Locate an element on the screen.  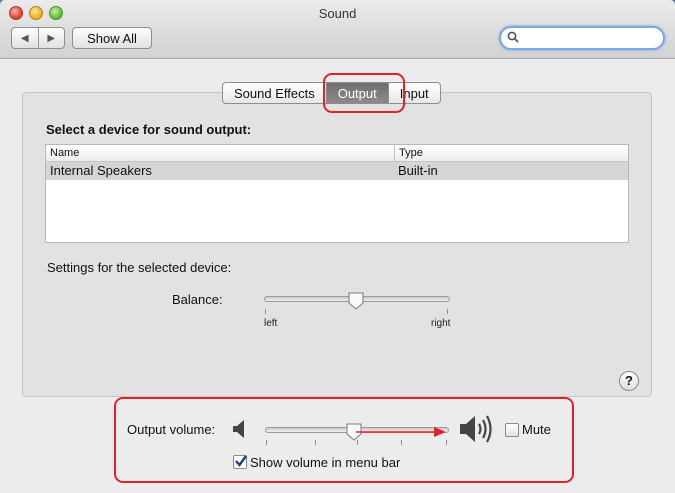
speaker-high-icon is located at coordinates (476, 429).